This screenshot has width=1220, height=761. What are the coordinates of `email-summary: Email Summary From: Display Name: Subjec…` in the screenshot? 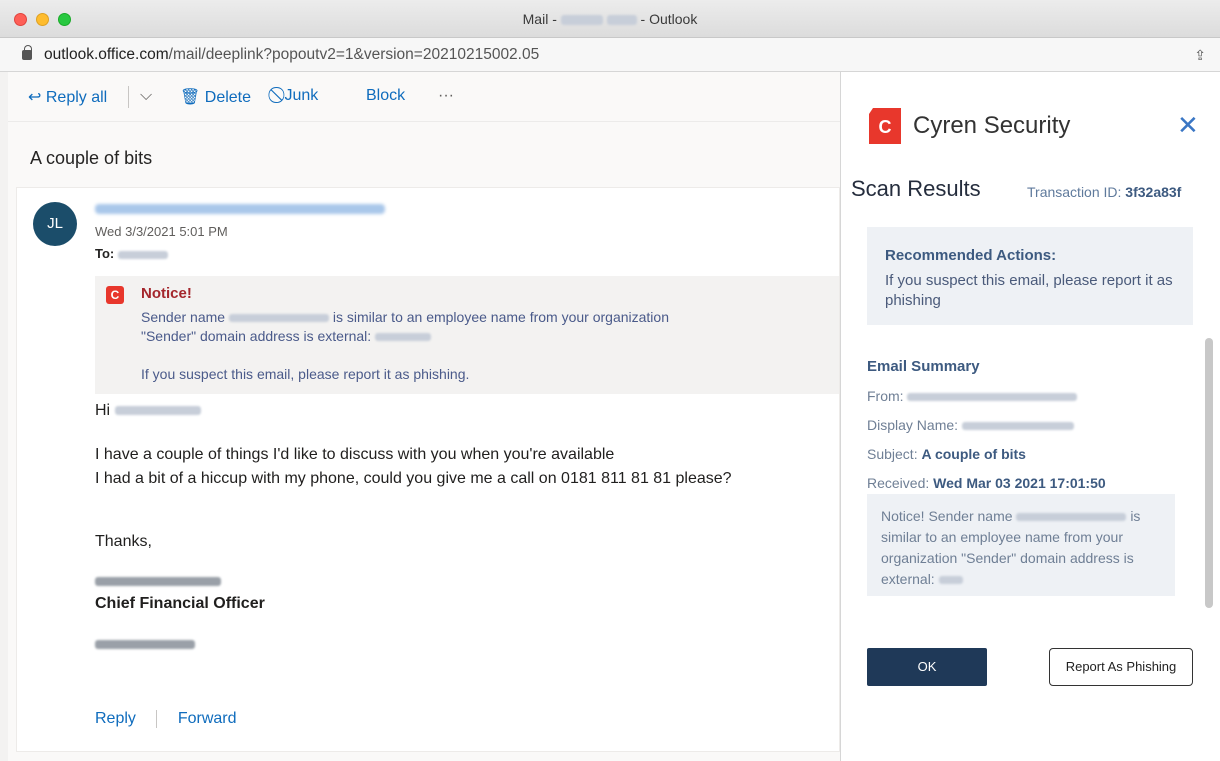 It's located at (1032, 487).